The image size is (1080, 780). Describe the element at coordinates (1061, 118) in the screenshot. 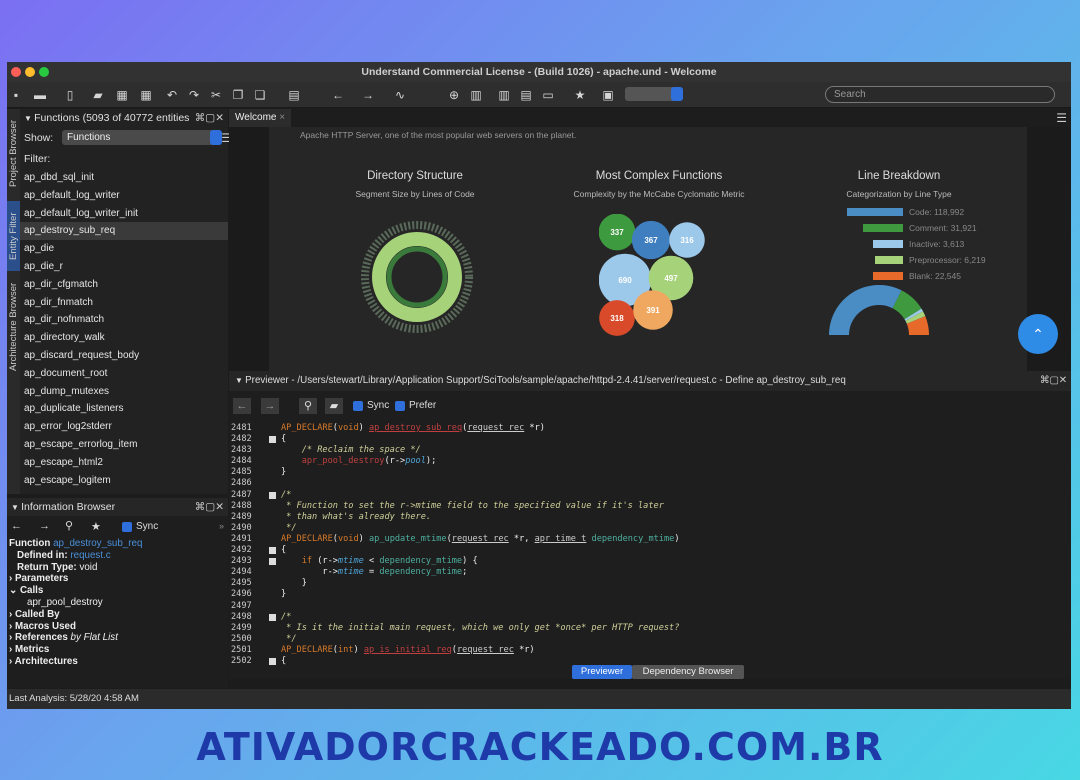

I see `welcome-menu-icon: ☰` at that location.